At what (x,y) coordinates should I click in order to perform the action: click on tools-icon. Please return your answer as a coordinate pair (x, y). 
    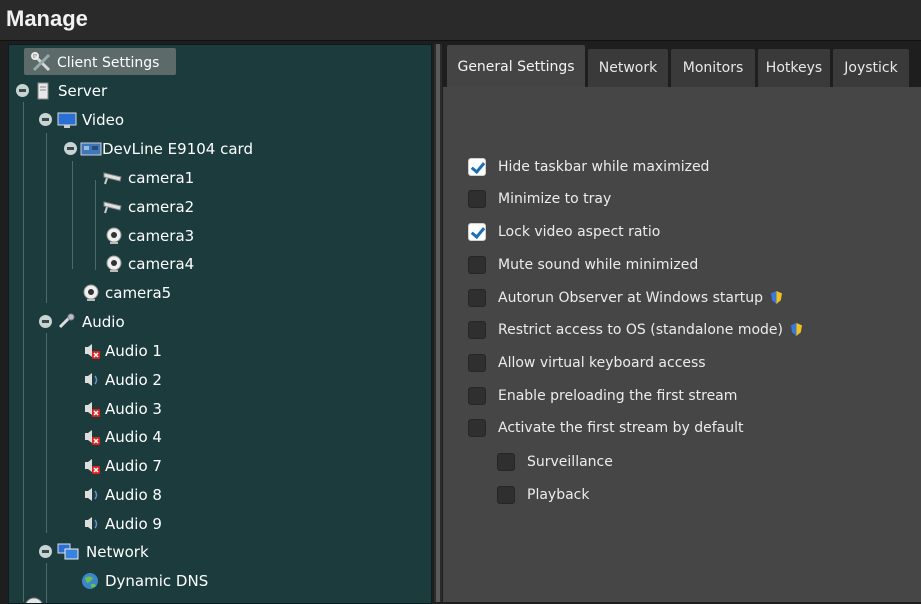
    Looking at the image, I should click on (41, 62).